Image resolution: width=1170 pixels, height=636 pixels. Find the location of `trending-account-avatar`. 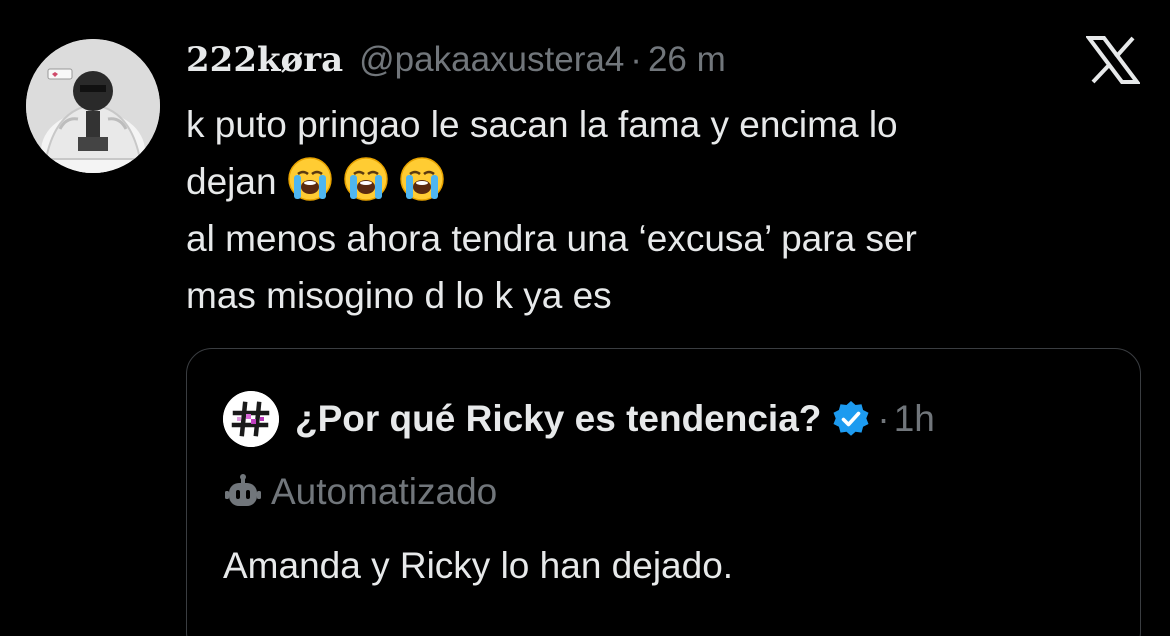

trending-account-avatar is located at coordinates (251, 419).